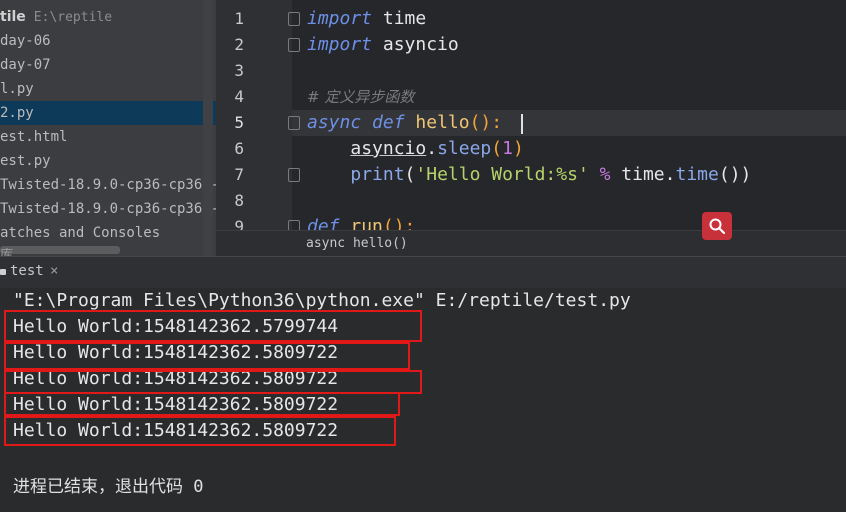 The image size is (846, 512). I want to click on code-line-2: import asyncio, so click(383, 45).